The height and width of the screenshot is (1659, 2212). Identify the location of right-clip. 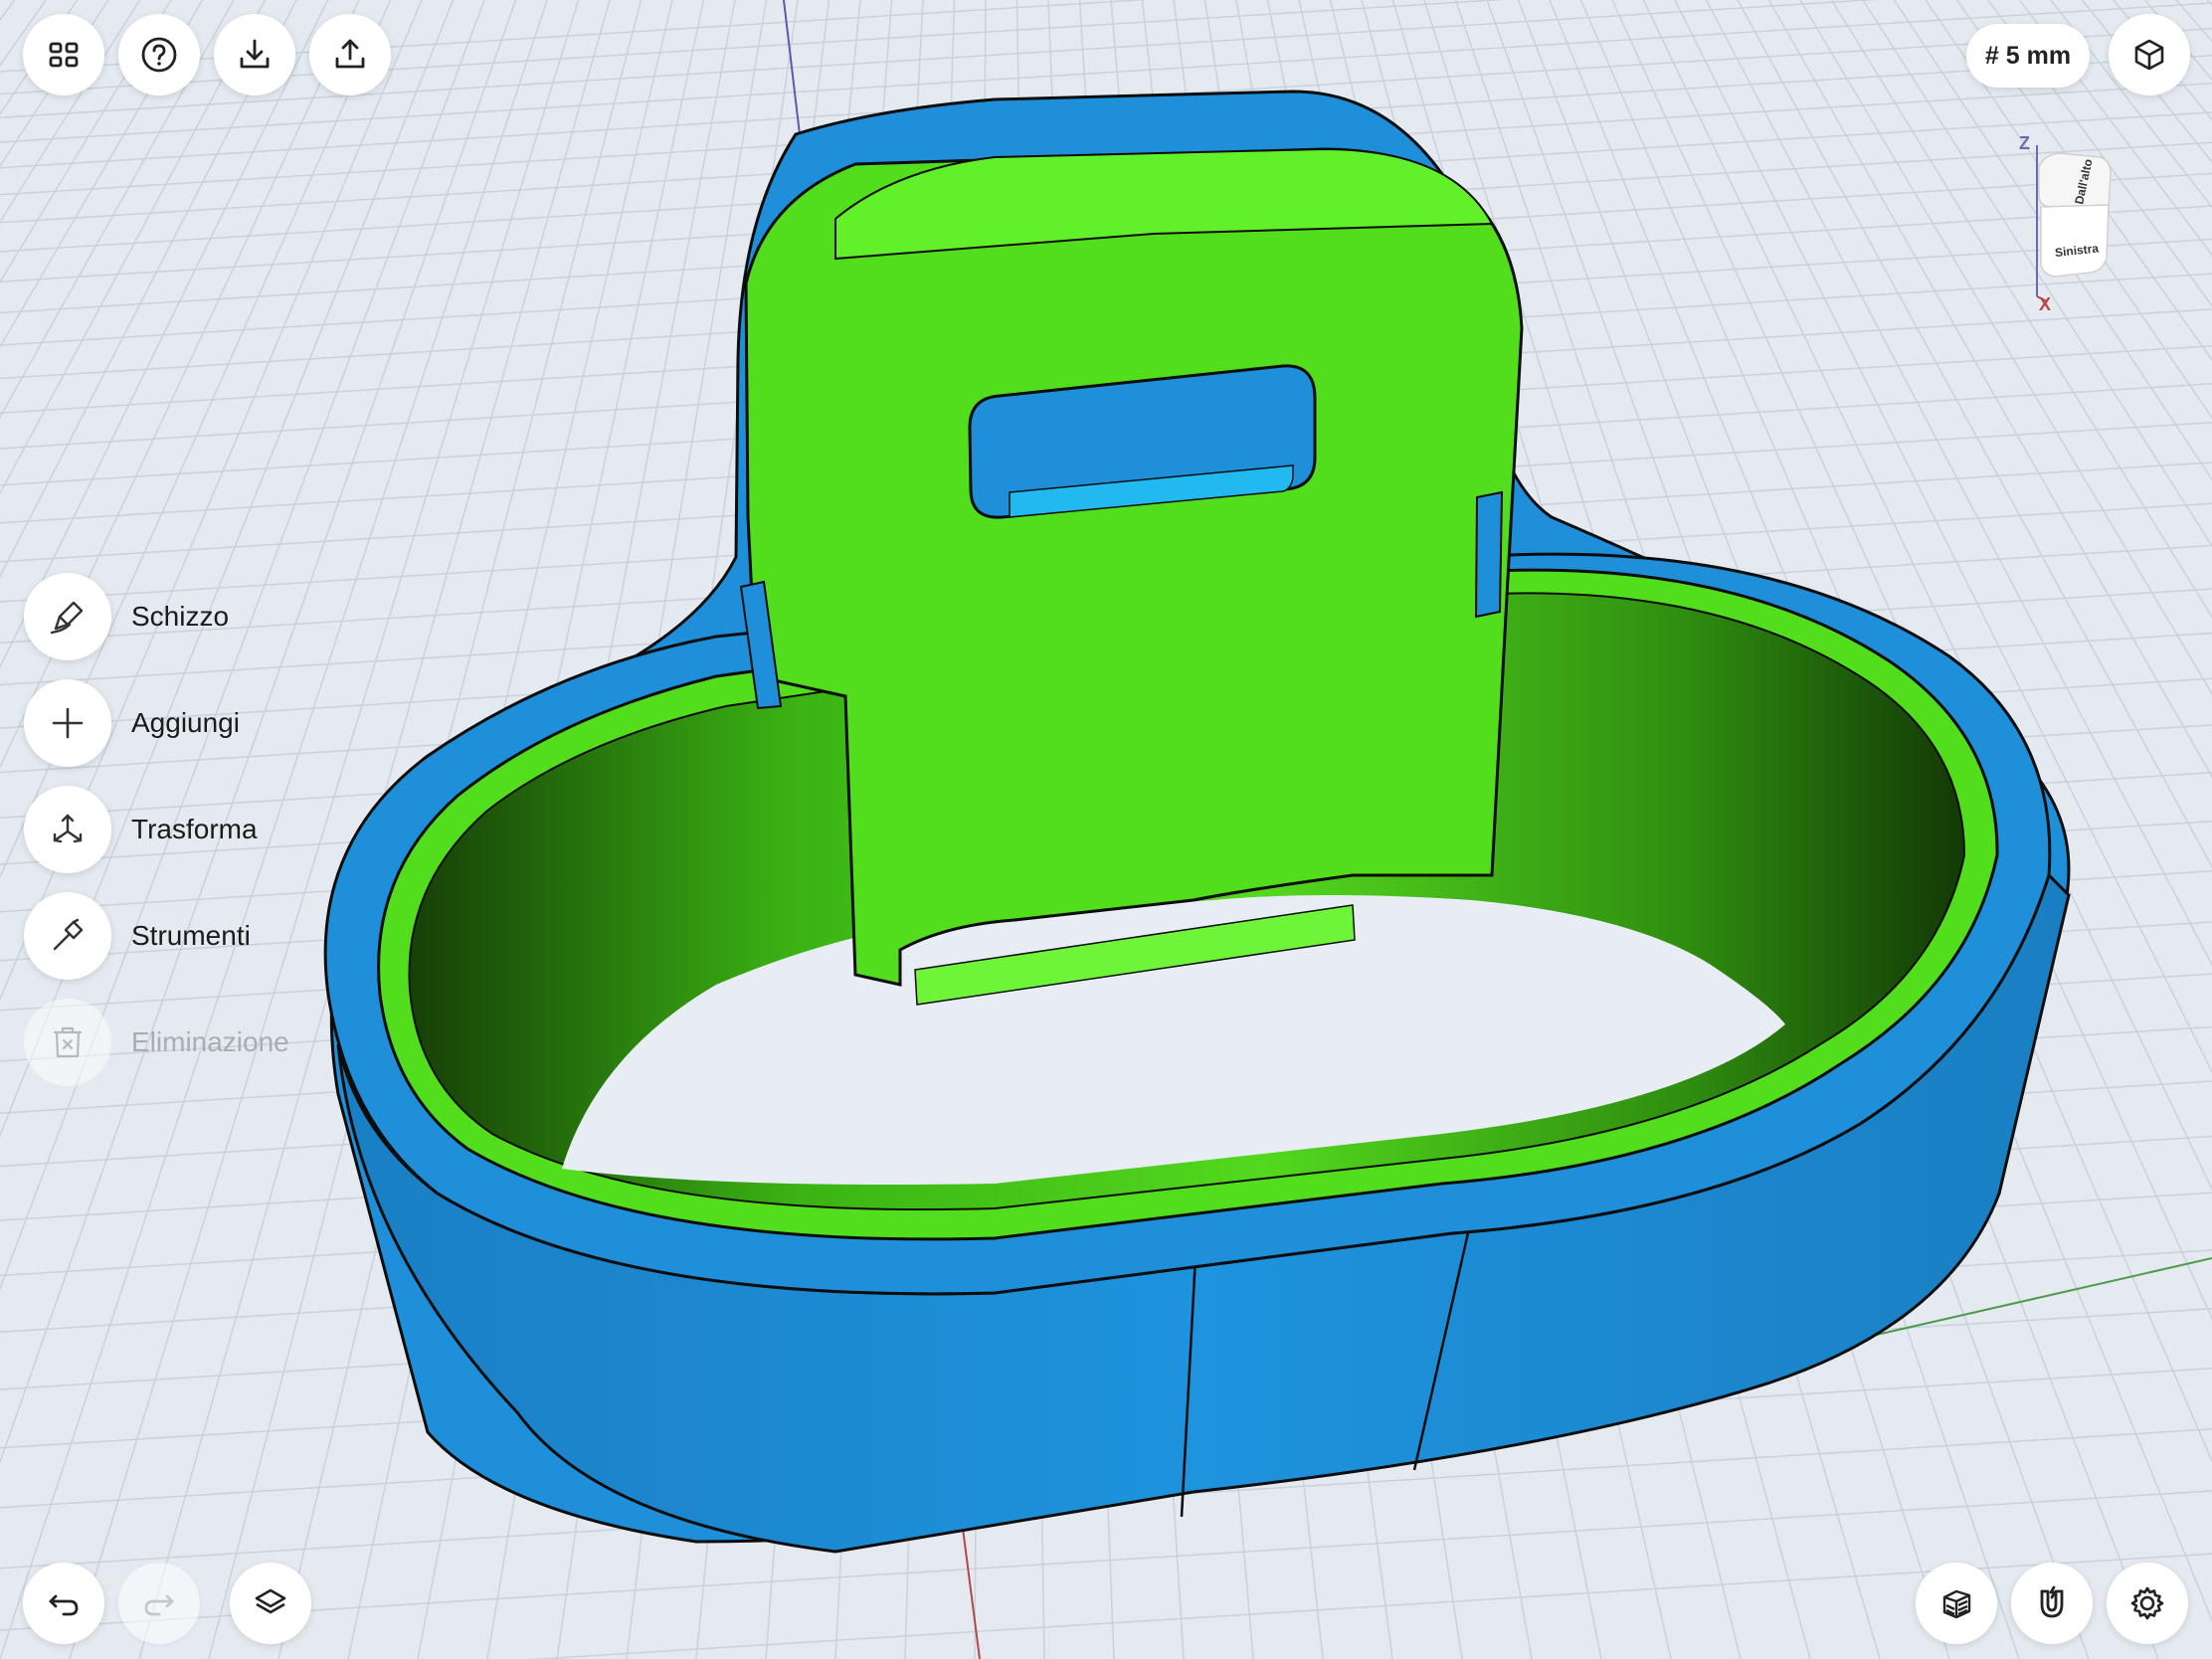
(1489, 554).